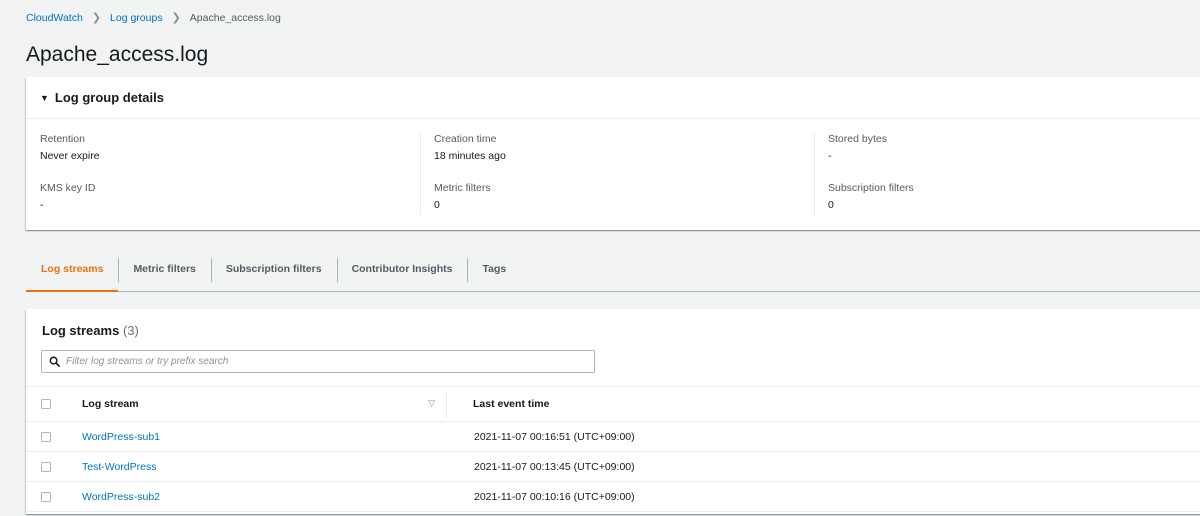  I want to click on stored-bytes-label: Stored bytes, so click(857, 139).